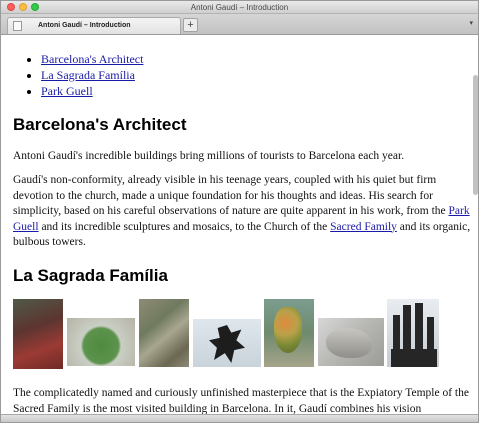 The image size is (479, 423). What do you see at coordinates (363, 227) in the screenshot?
I see `sacred-family-link: Sacred Family` at bounding box center [363, 227].